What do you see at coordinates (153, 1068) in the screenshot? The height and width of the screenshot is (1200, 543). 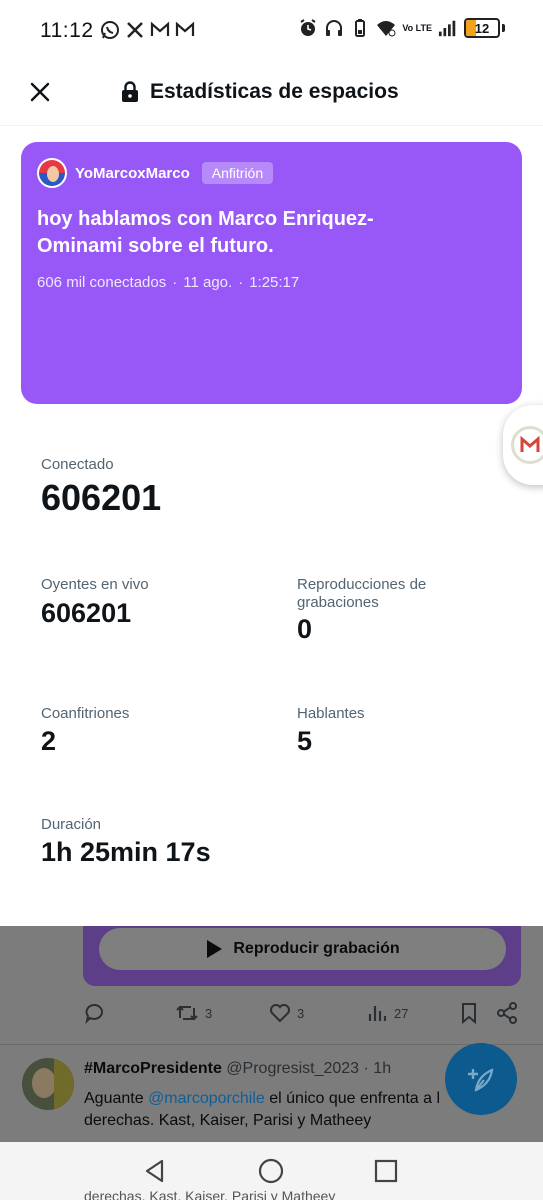 I see `tweet-author-name: #MarcoPresidente` at bounding box center [153, 1068].